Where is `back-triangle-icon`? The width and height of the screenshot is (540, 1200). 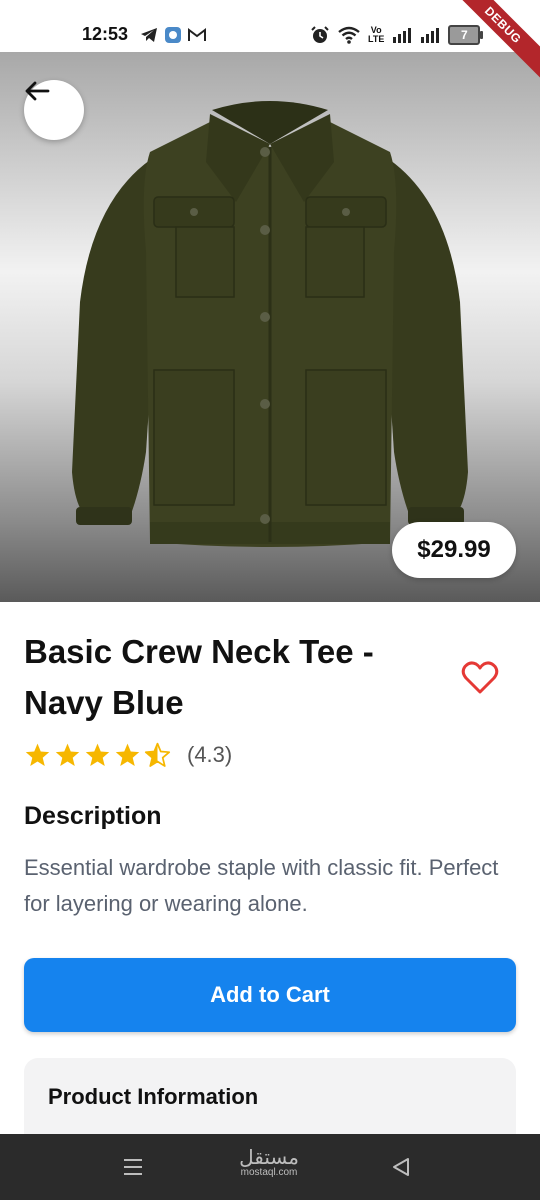
back-triangle-icon is located at coordinates (401, 1167).